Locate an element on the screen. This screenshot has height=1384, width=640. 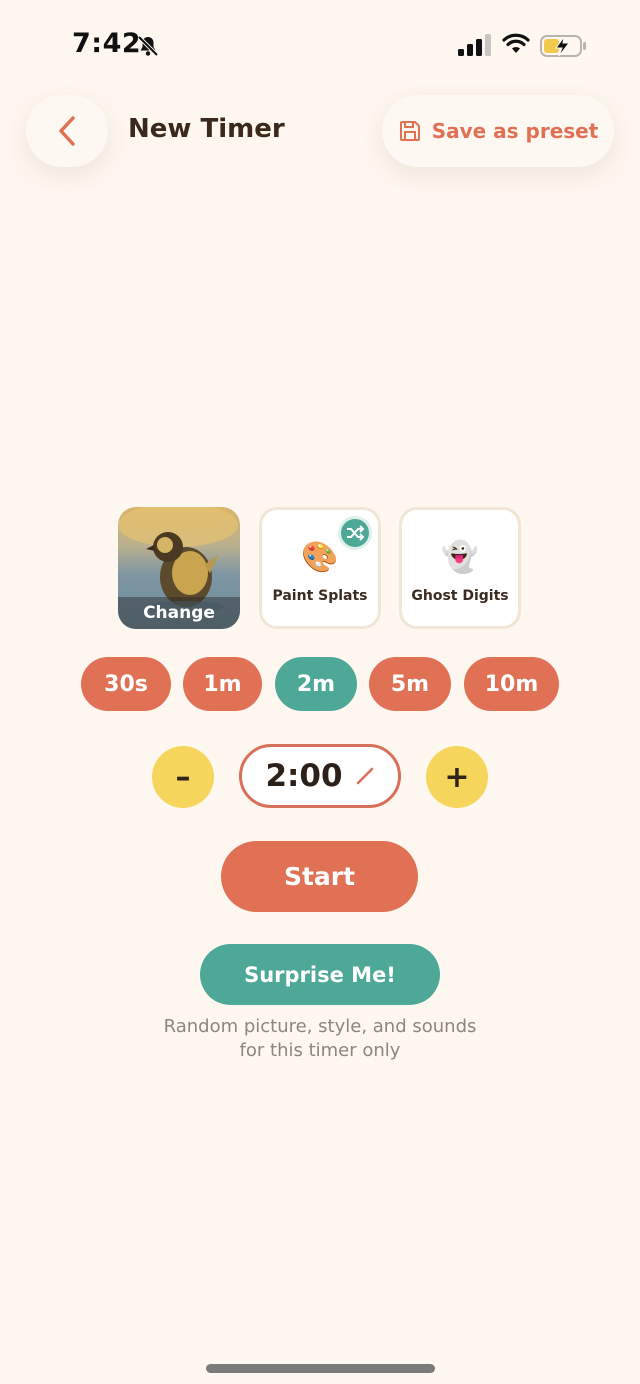
surprise-me-button: Surprise Me! is located at coordinates (320, 974).